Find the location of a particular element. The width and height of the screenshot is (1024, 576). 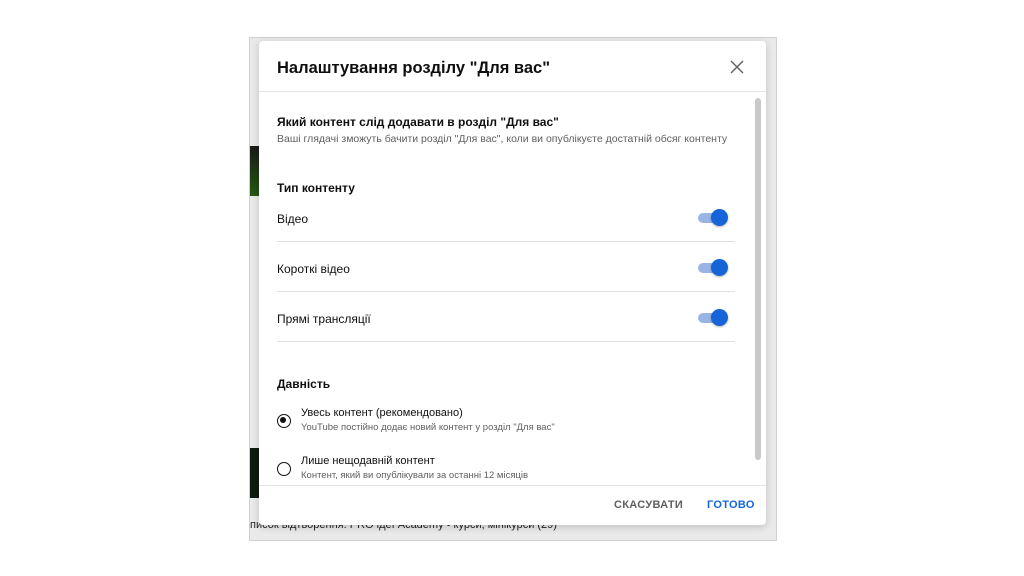

toggle-label-video: Відео is located at coordinates (293, 219).